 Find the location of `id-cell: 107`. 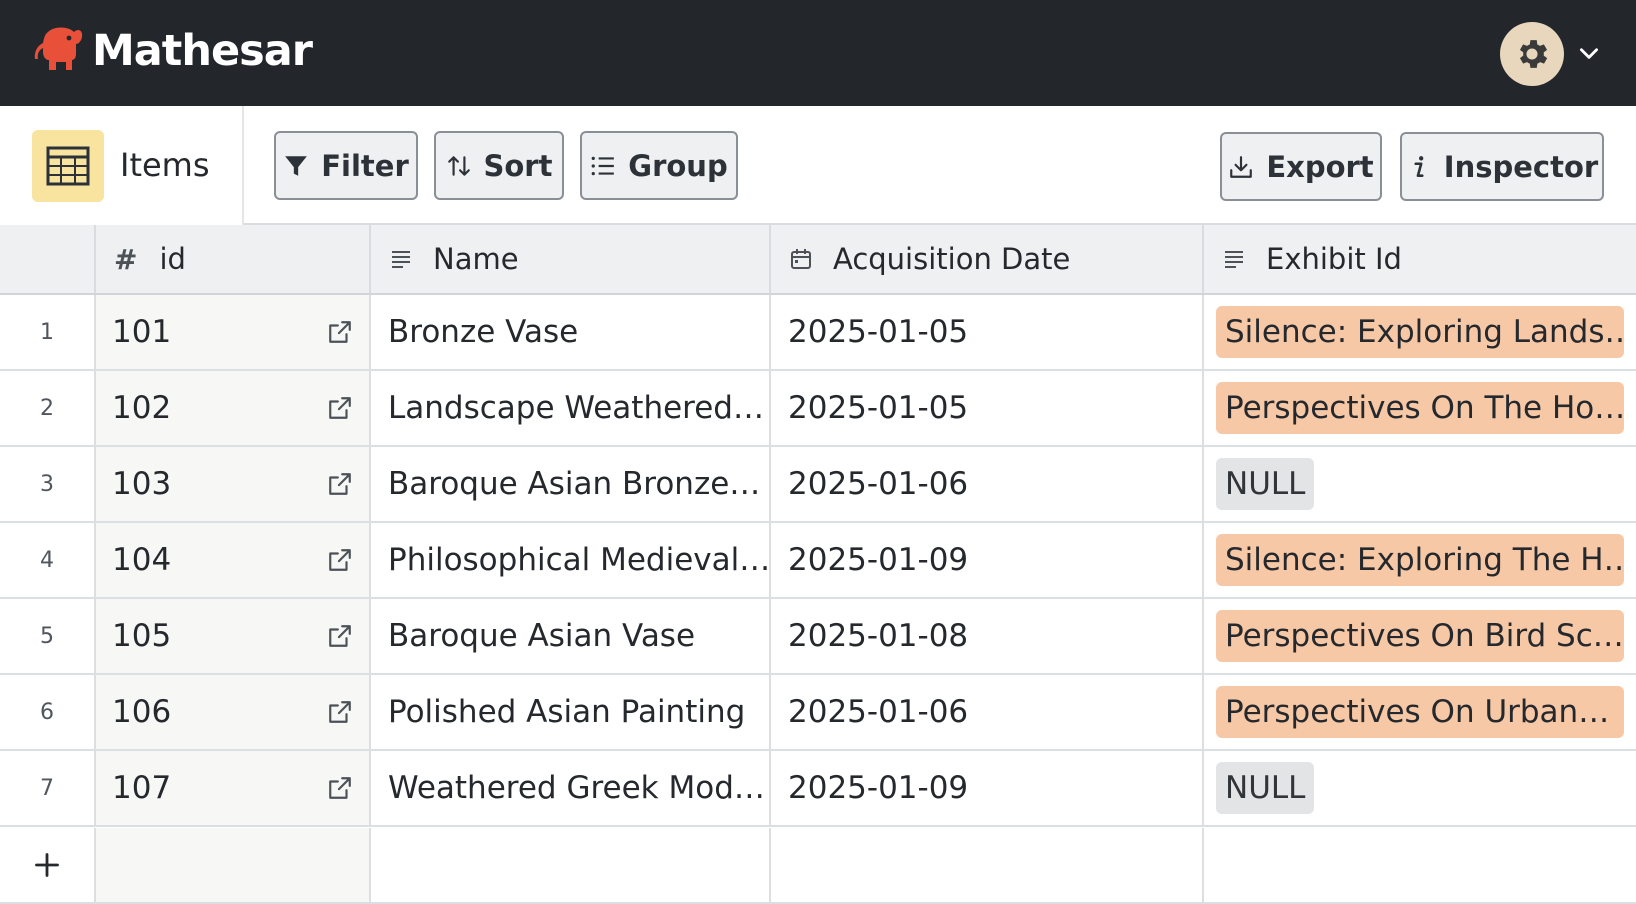

id-cell: 107 is located at coordinates (233, 788).